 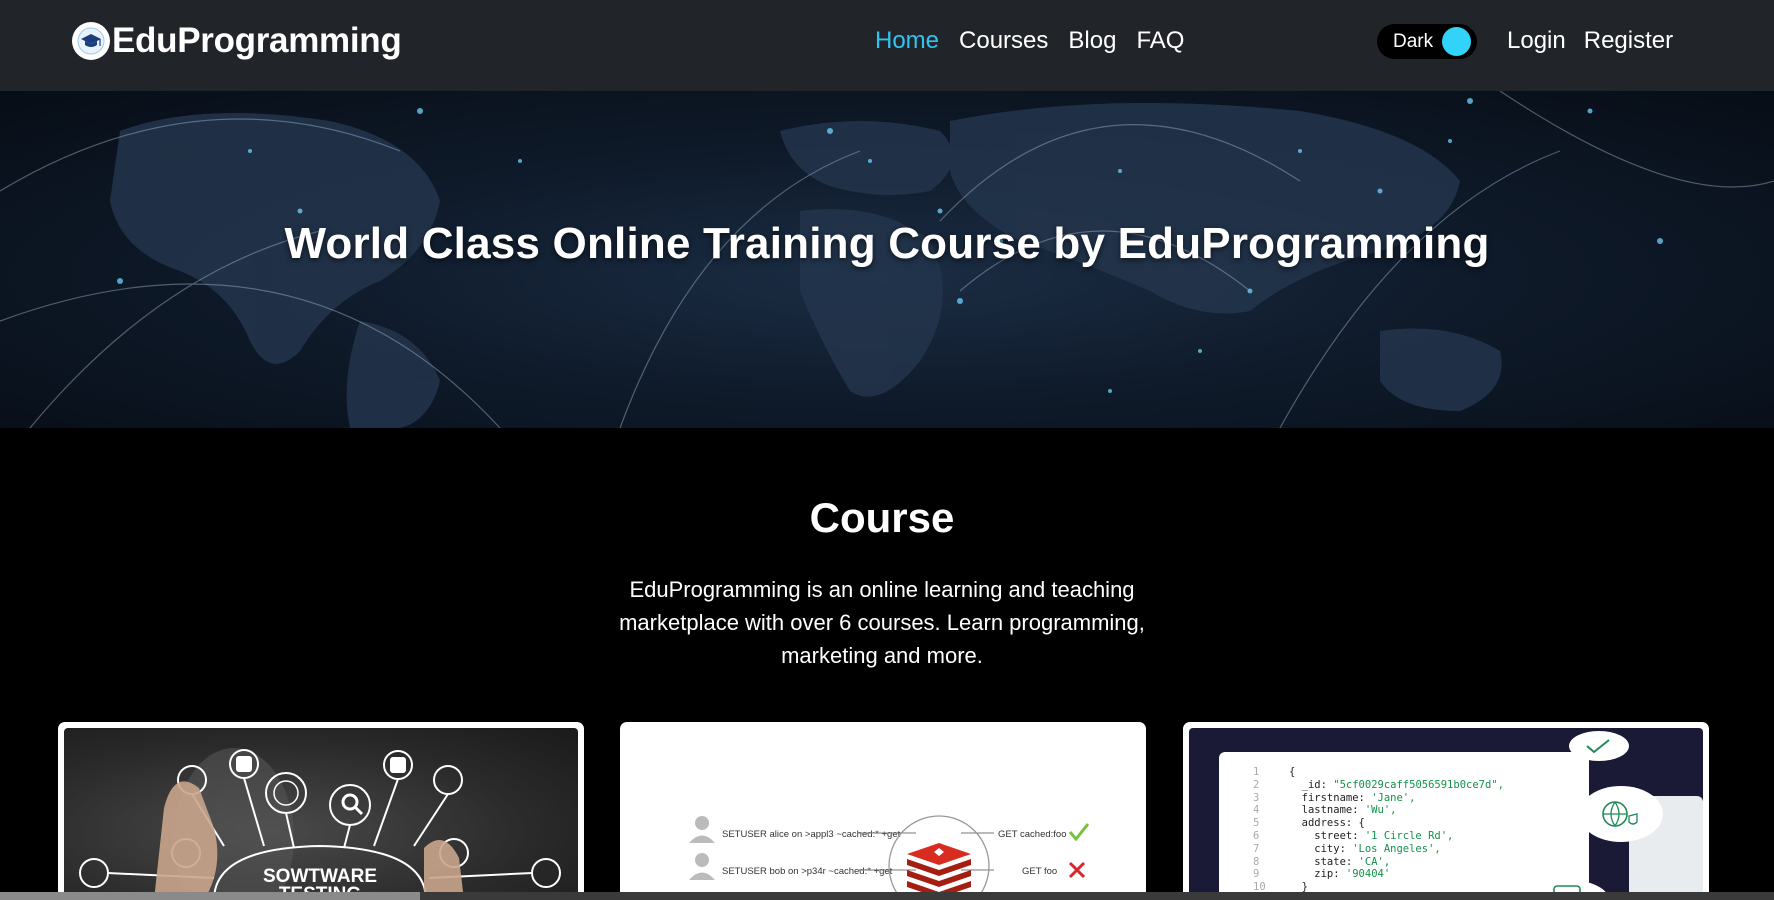 What do you see at coordinates (907, 41) in the screenshot?
I see `nav-home: Home` at bounding box center [907, 41].